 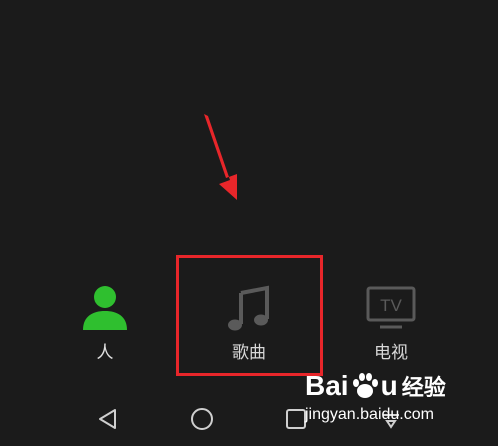 What do you see at coordinates (423, 388) in the screenshot?
I see `watermark-brand-cn: 经验` at bounding box center [423, 388].